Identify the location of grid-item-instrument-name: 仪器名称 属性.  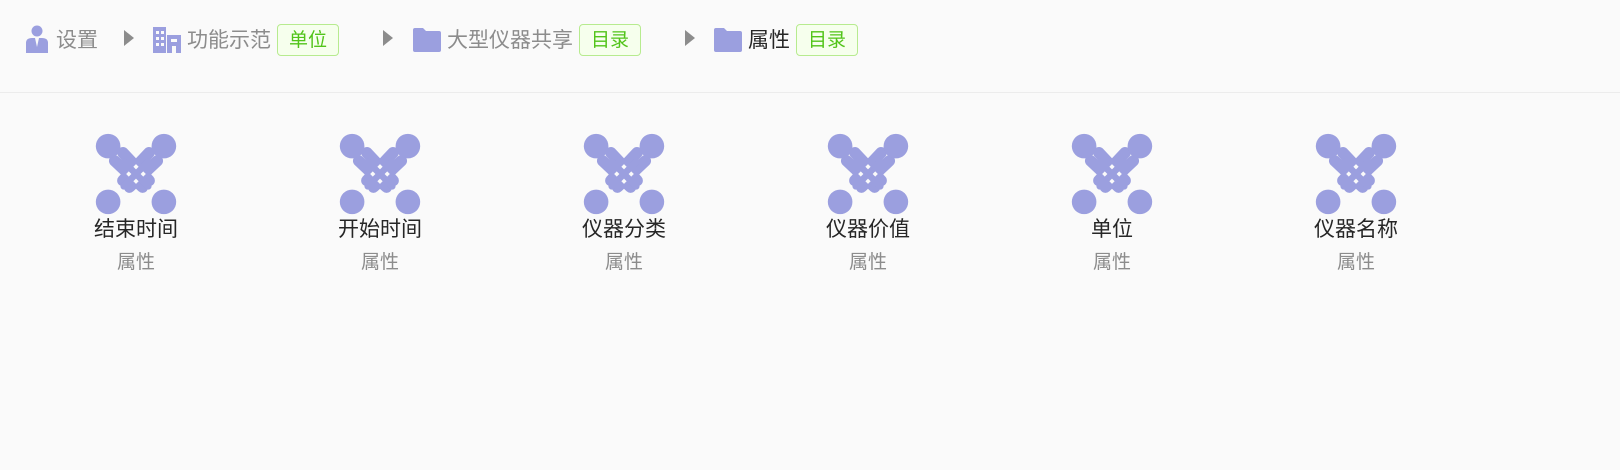
(1356, 208).